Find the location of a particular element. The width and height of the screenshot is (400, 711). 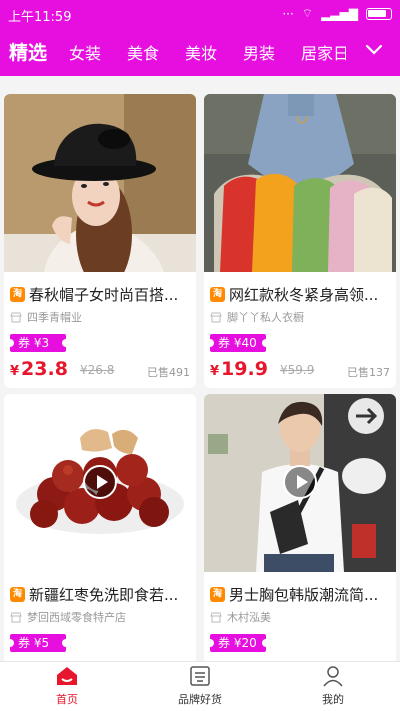

nav-brand-goods: 品牌好货 is located at coordinates (200, 686).